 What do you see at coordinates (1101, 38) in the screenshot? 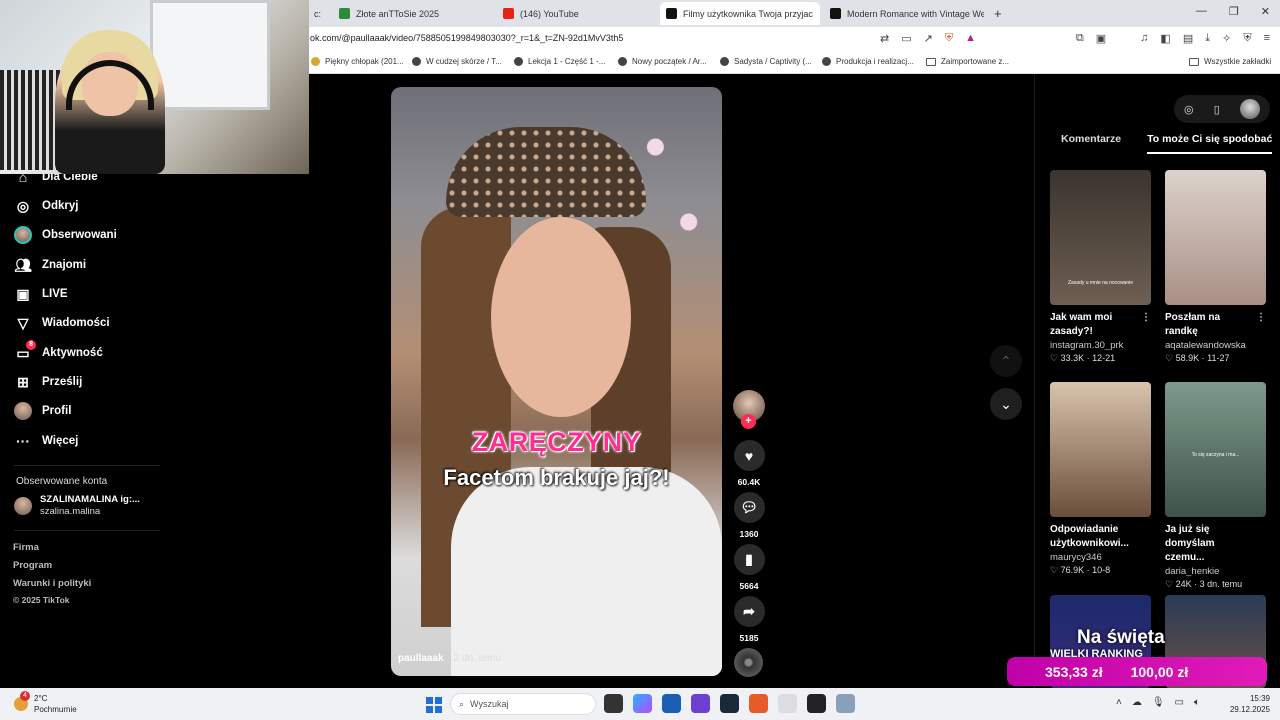
I see `reader-icon: ▣` at bounding box center [1101, 38].